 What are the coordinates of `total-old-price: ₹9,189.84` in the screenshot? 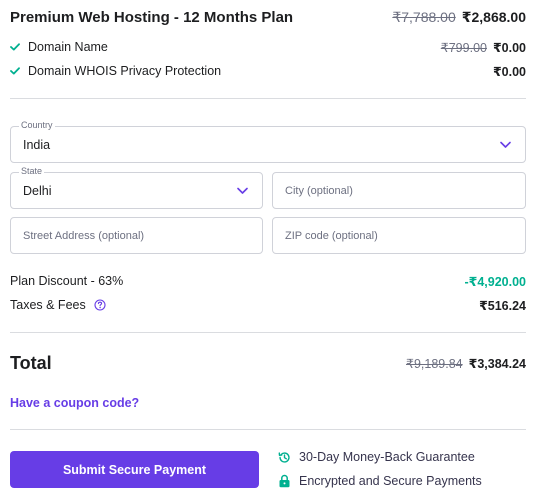 It's located at (434, 363).